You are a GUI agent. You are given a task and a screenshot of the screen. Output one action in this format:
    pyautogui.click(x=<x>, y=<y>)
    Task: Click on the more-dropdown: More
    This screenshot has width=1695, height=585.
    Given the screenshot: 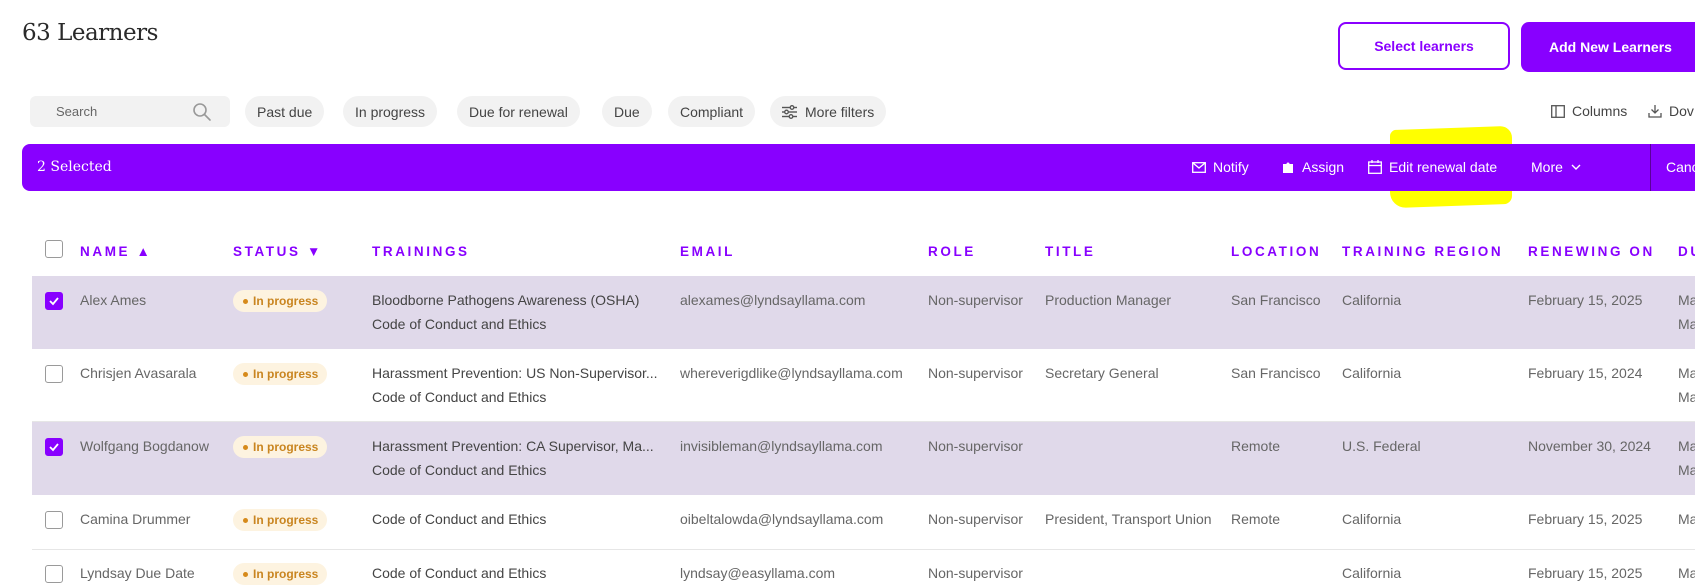 What is the action you would take?
    pyautogui.click(x=1559, y=167)
    